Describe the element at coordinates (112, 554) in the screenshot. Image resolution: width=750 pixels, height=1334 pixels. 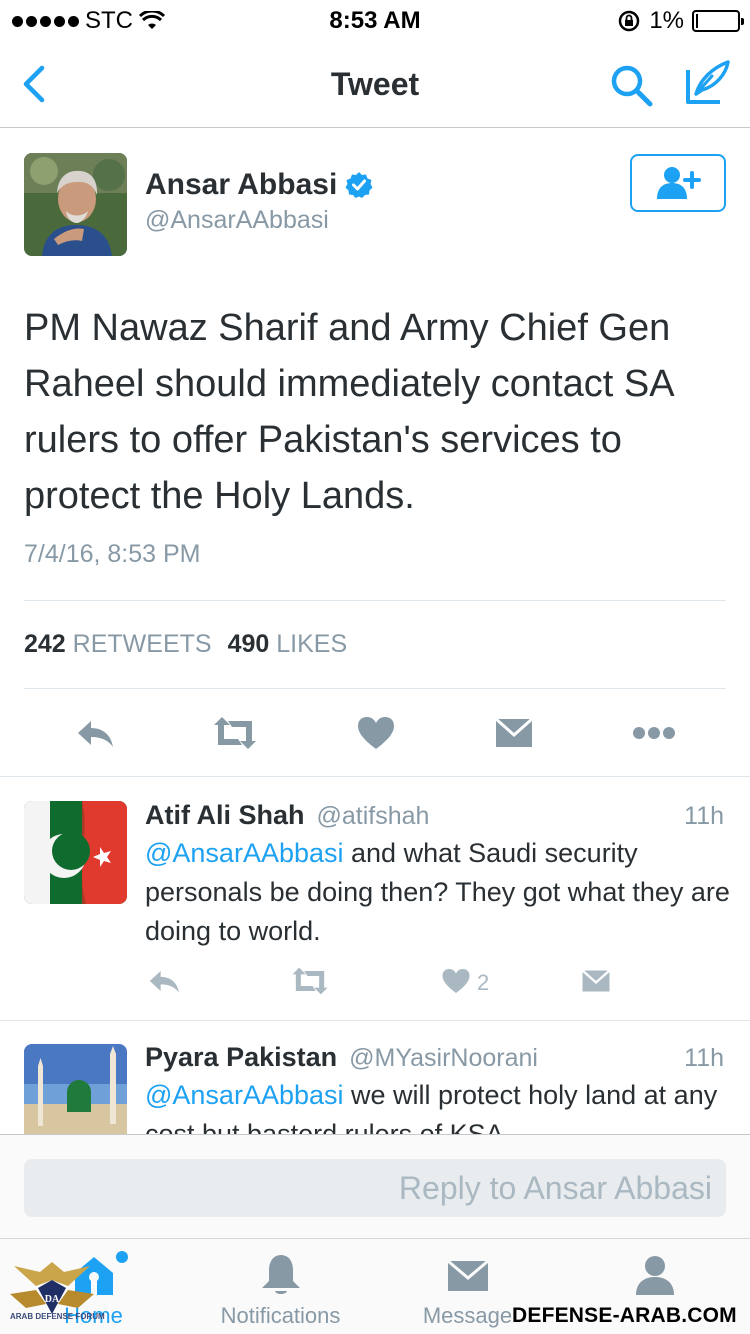
I see `tweet-timestamp: 7/4/16, 8:53 PM` at that location.